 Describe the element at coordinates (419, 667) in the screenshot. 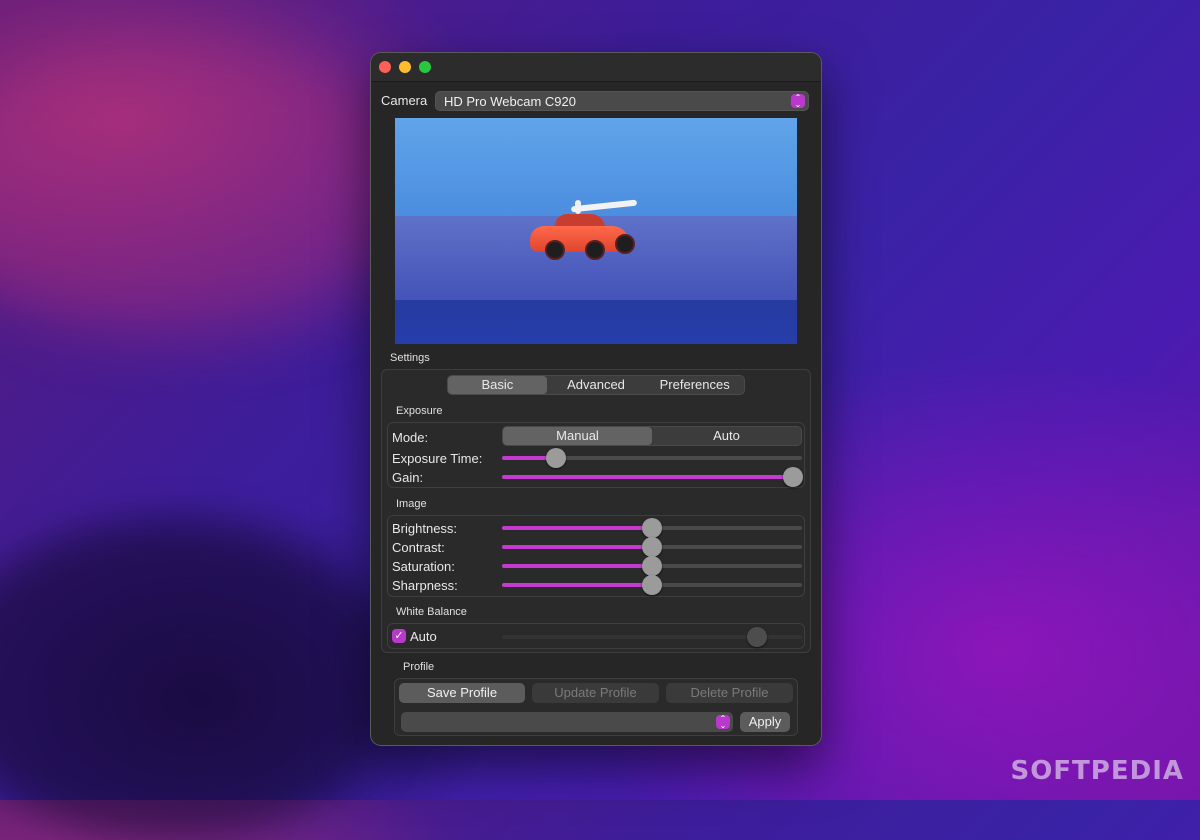

I see `profile-label: Profile` at that location.